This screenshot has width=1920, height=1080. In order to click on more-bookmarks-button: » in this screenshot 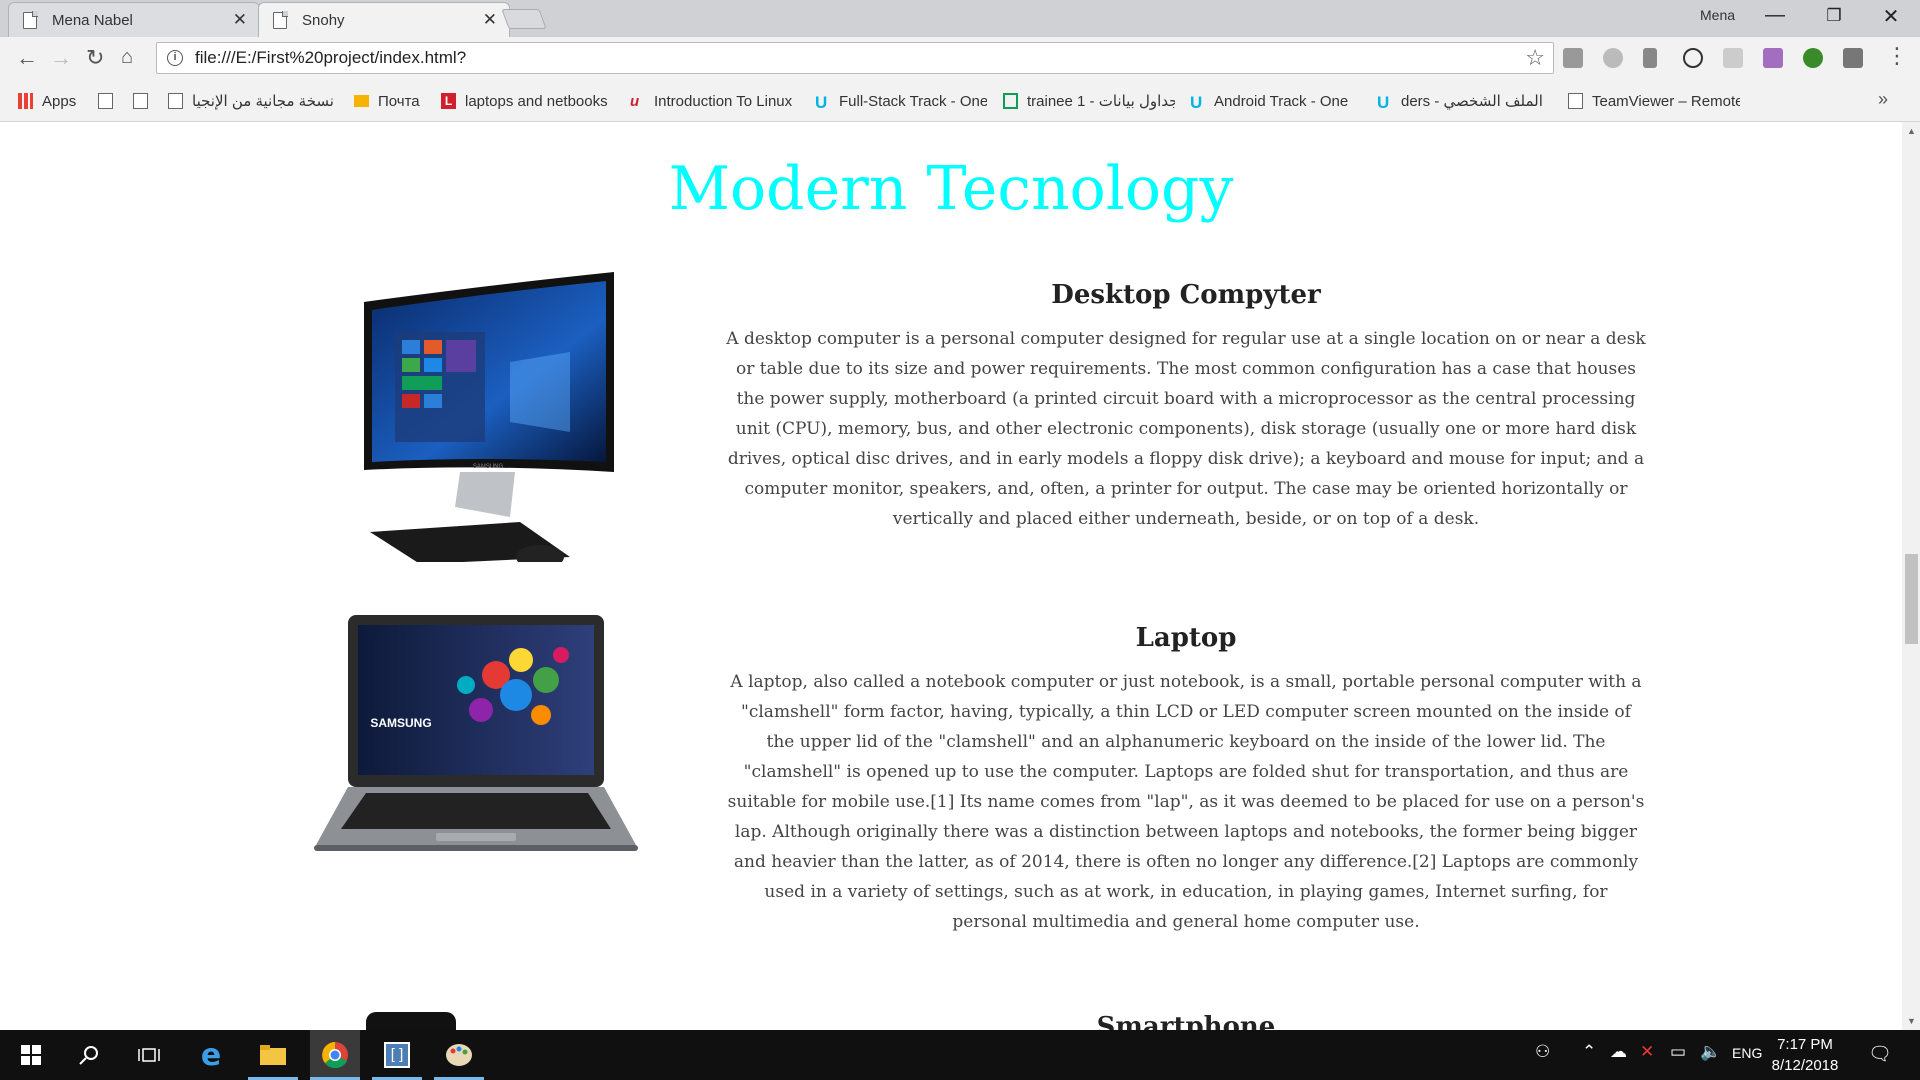, I will do `click(1883, 99)`.